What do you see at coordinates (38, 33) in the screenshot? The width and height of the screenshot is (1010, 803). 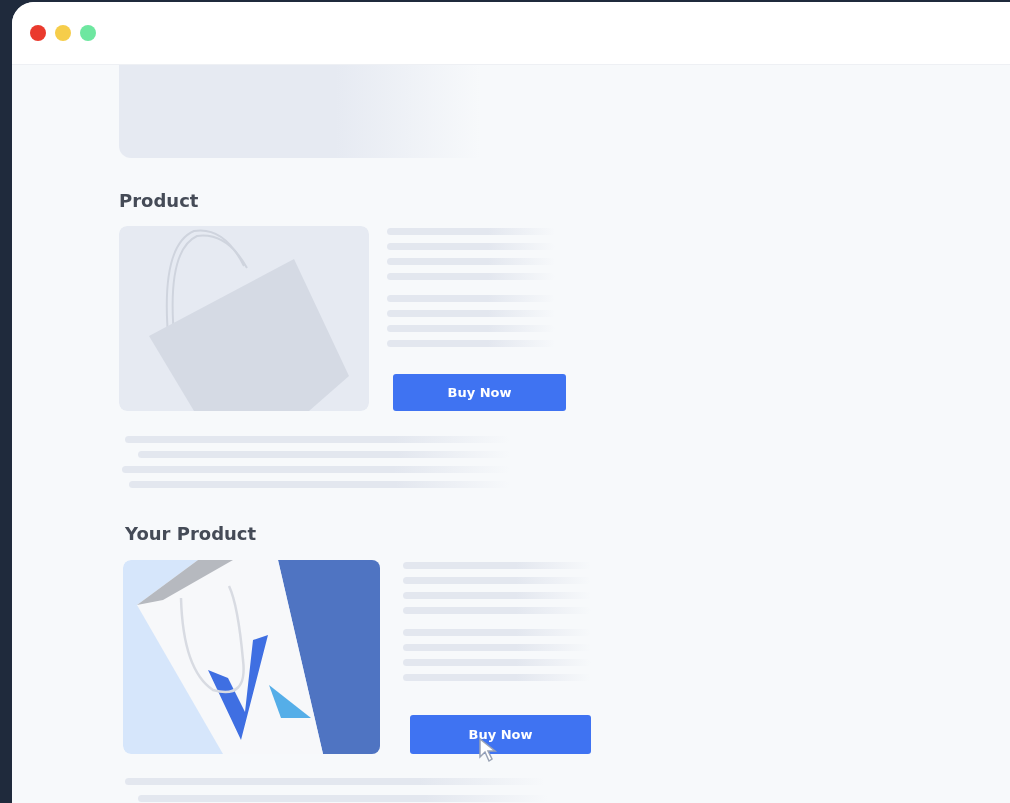 I see `close-icon` at bounding box center [38, 33].